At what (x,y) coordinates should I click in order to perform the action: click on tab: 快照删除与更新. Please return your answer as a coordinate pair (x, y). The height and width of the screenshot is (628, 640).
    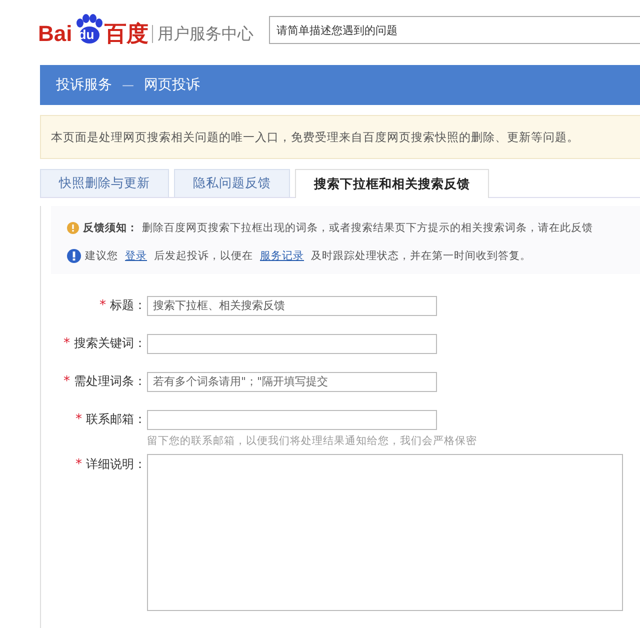
    Looking at the image, I should click on (104, 183).